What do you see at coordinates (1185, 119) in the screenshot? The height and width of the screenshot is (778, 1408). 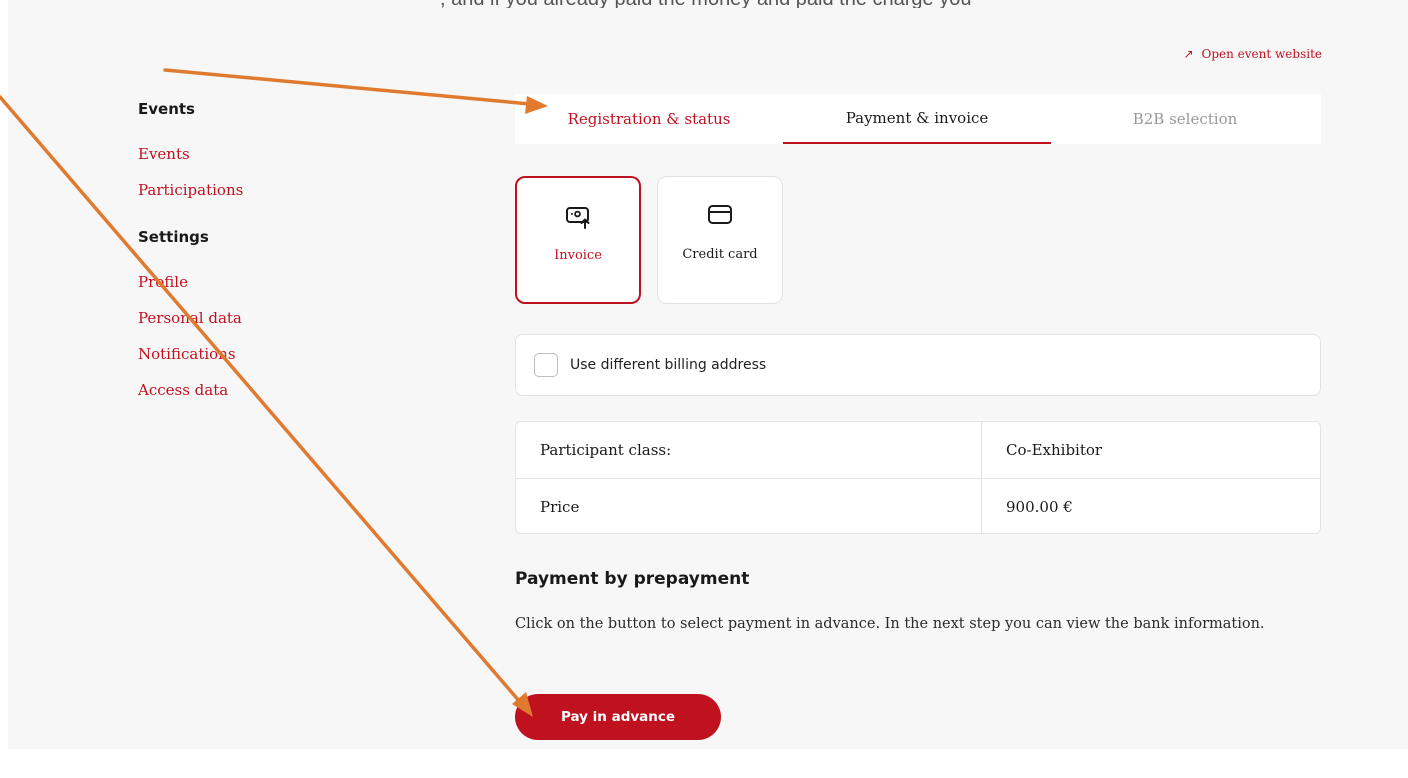 I see `tab-b2b-selection: B2B selection` at bounding box center [1185, 119].